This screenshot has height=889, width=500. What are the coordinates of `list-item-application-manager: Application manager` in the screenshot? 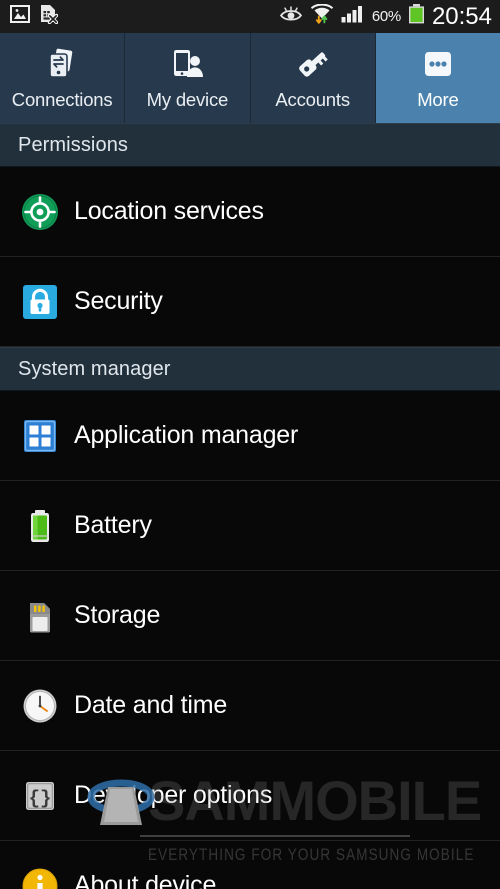 It's located at (250, 436).